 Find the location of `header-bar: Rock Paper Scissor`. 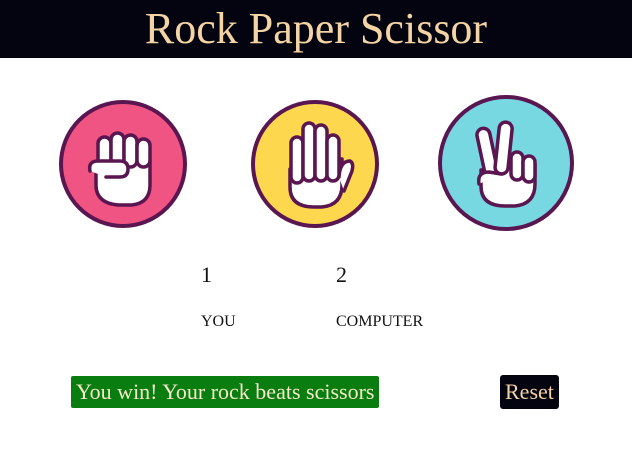

header-bar: Rock Paper Scissor is located at coordinates (316, 29).